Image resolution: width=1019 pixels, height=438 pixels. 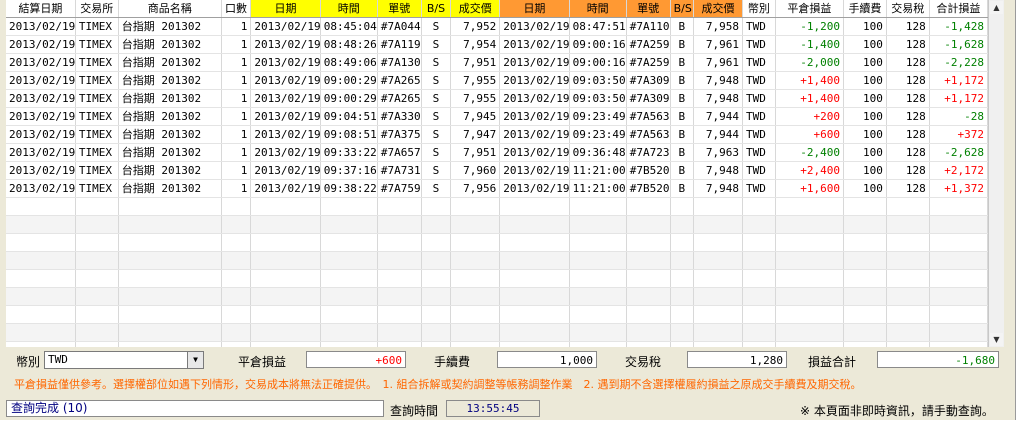 I want to click on column-header: 手續費, so click(x=865, y=9).